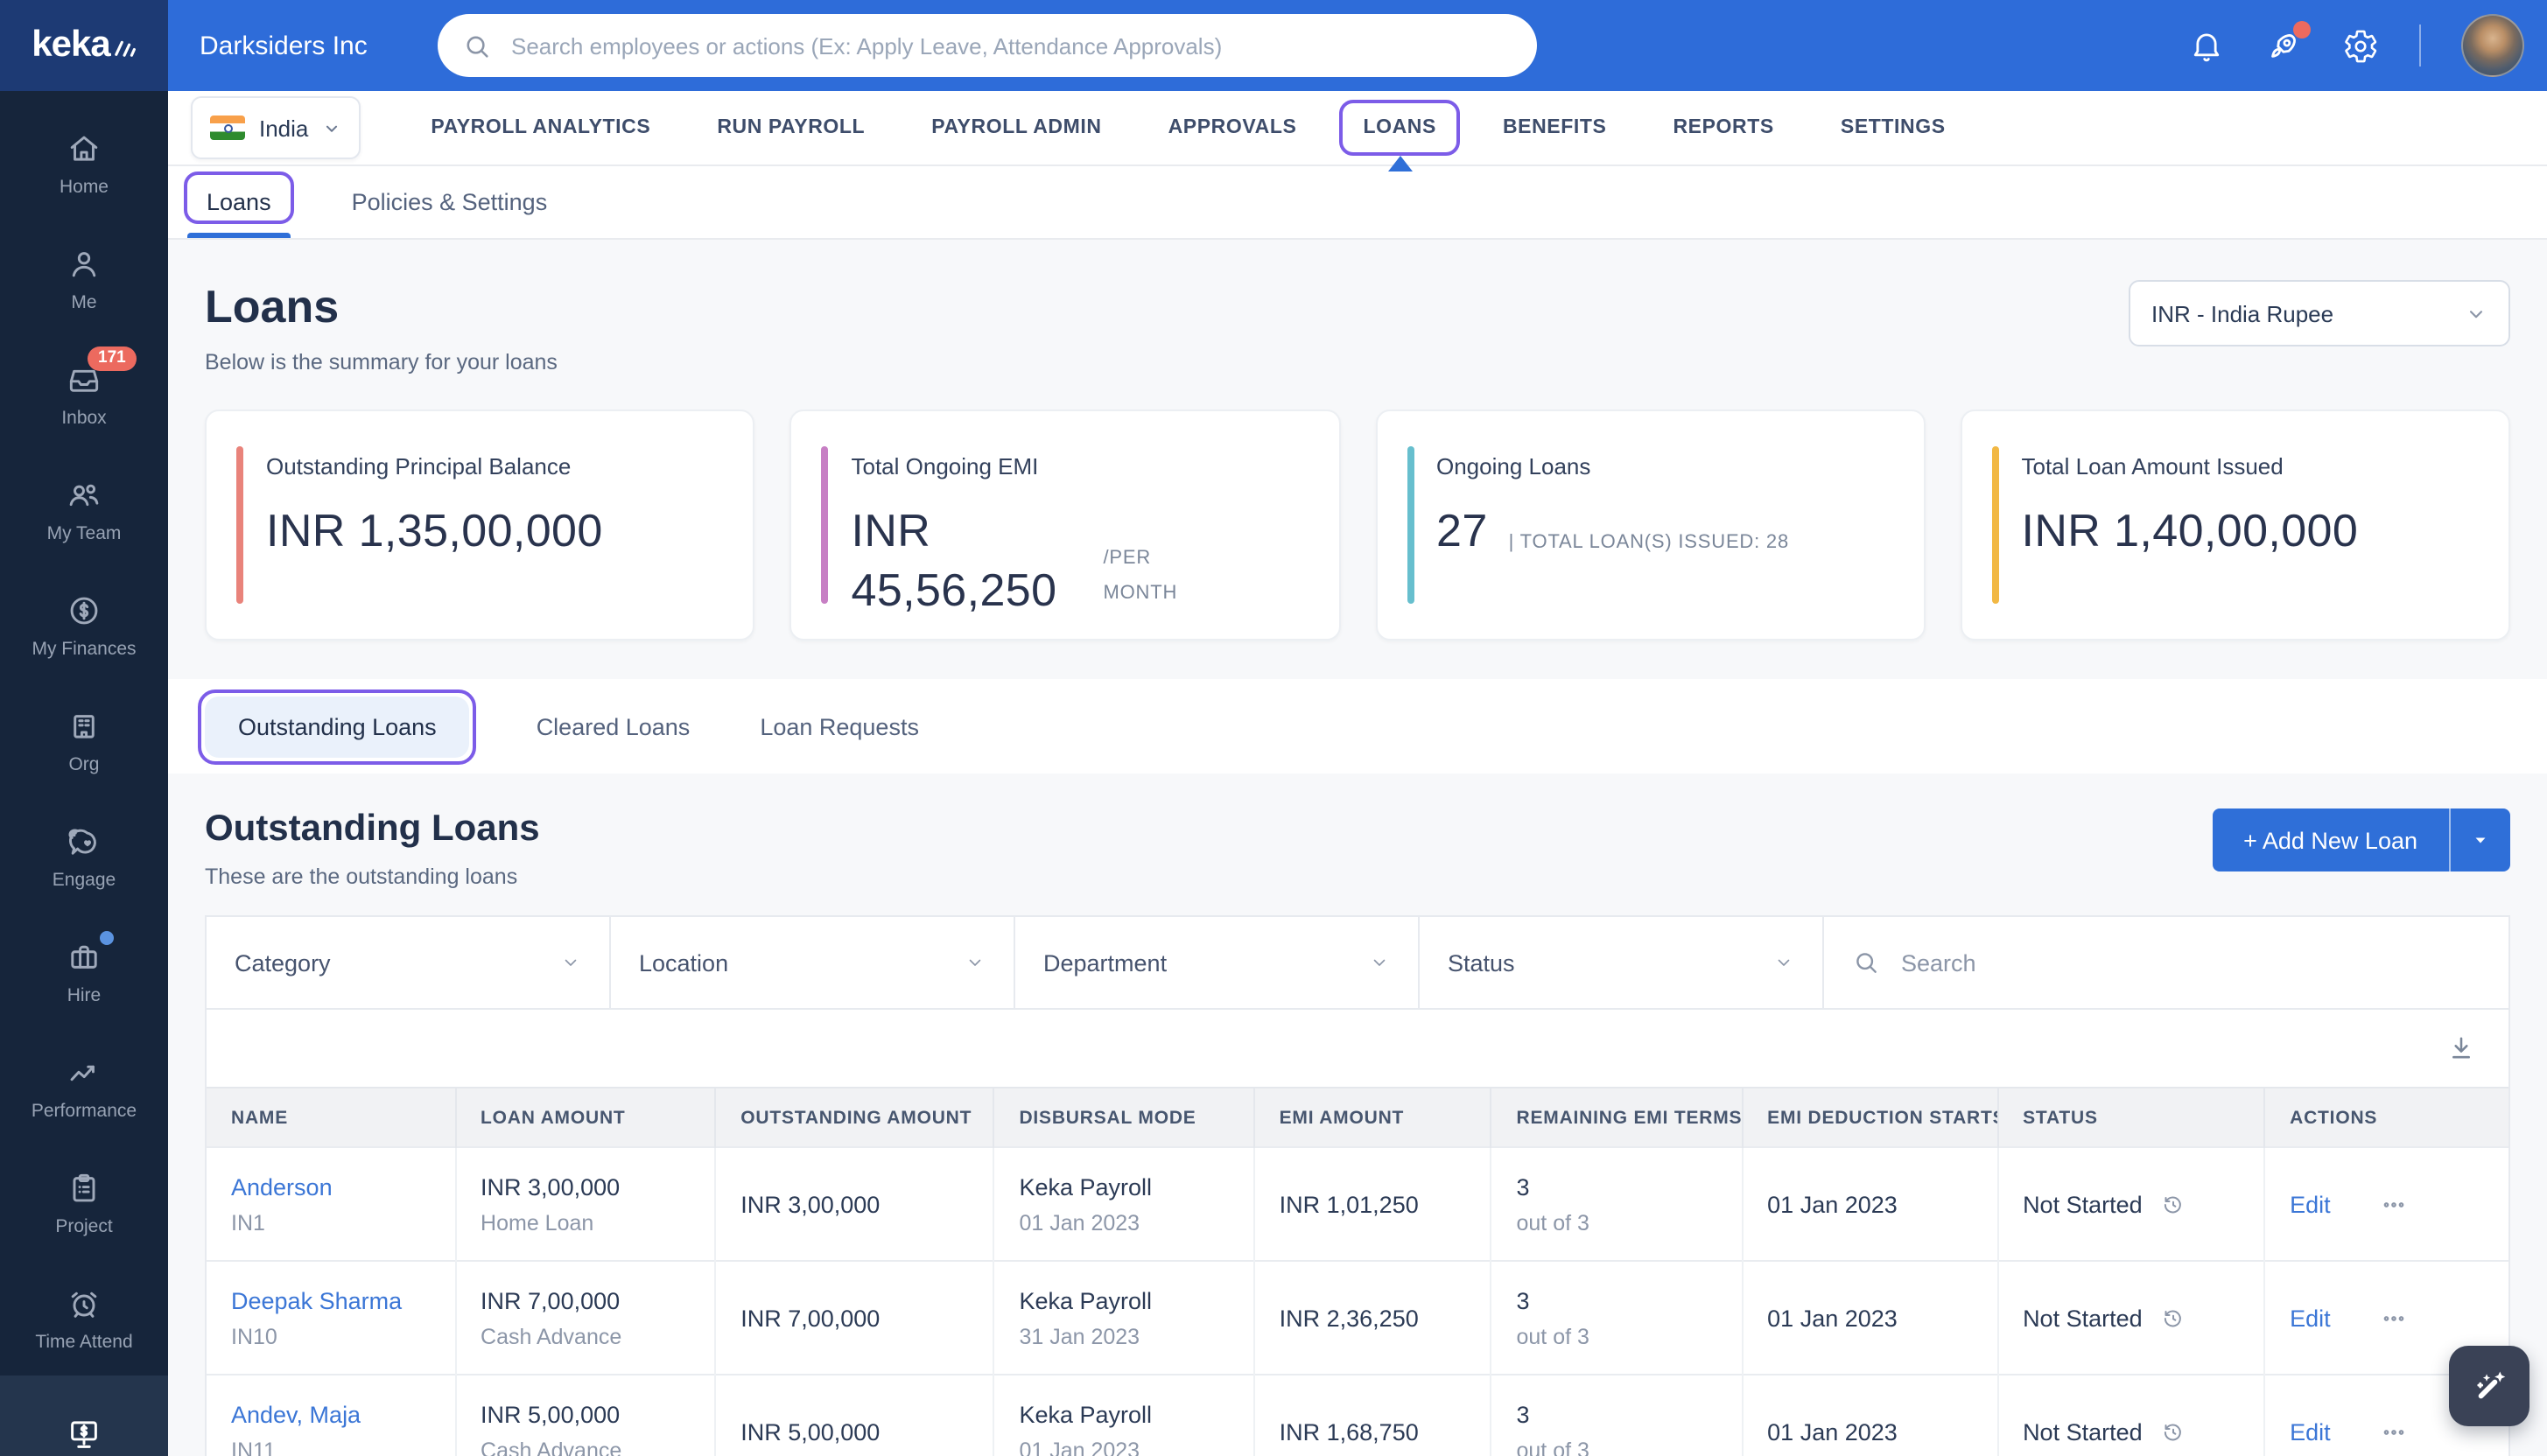  Describe the element at coordinates (409, 962) in the screenshot. I see `filter-category: Category` at that location.